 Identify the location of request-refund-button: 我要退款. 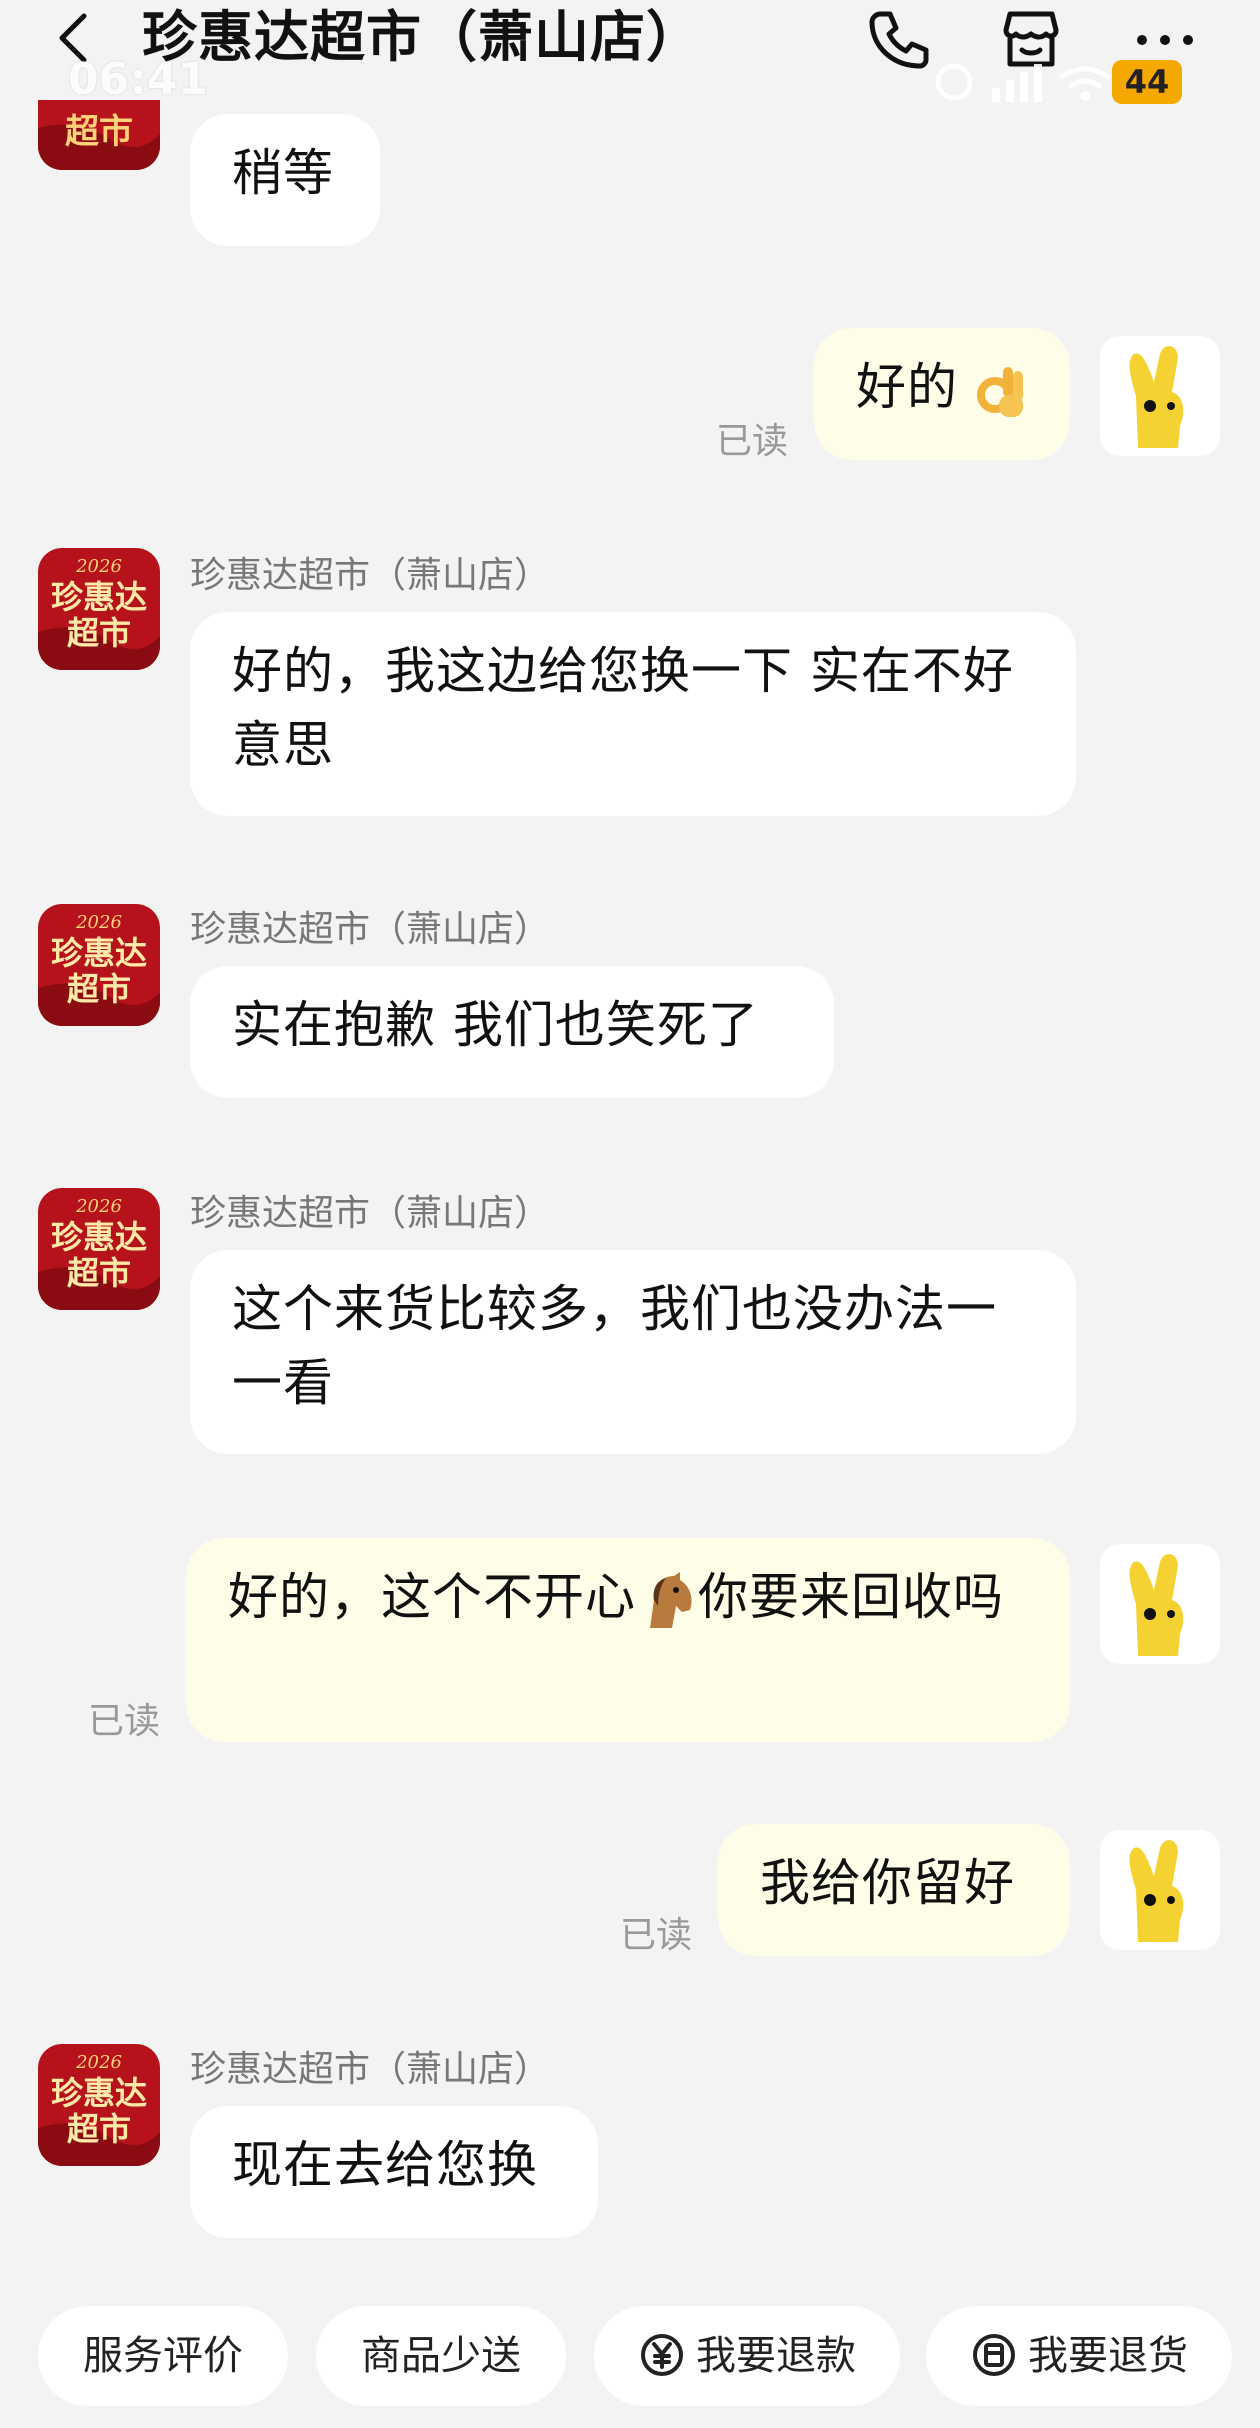
(747, 2356).